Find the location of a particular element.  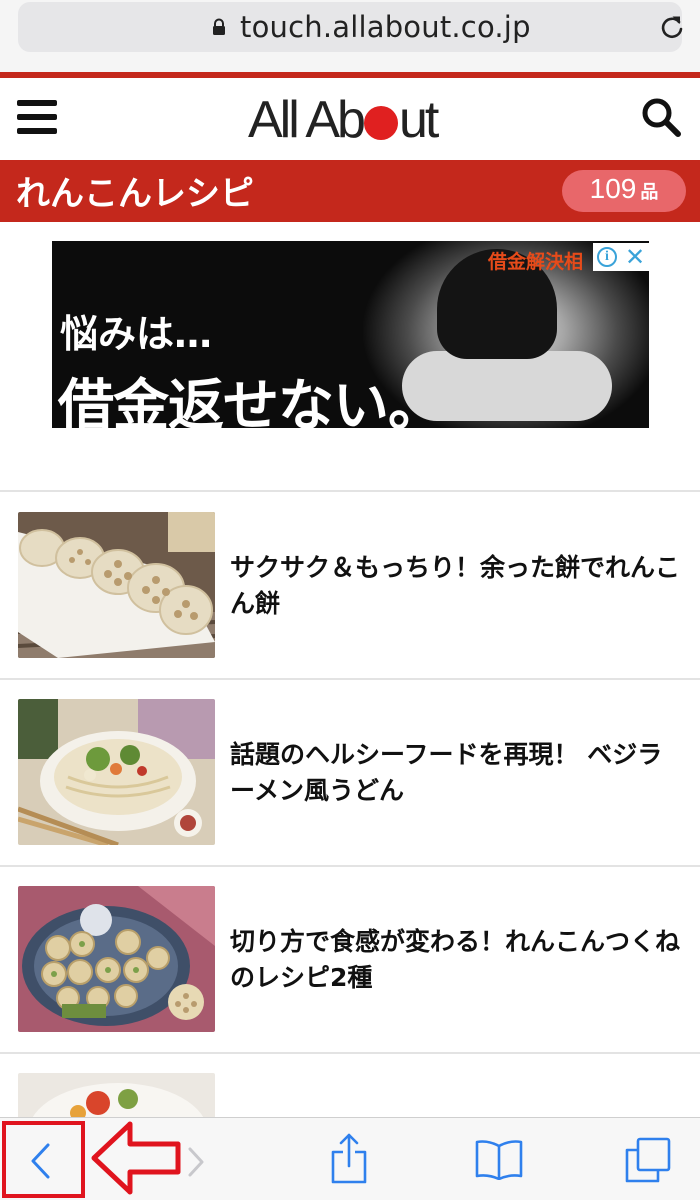

recipe-count: 109 is located at coordinates (613, 188).